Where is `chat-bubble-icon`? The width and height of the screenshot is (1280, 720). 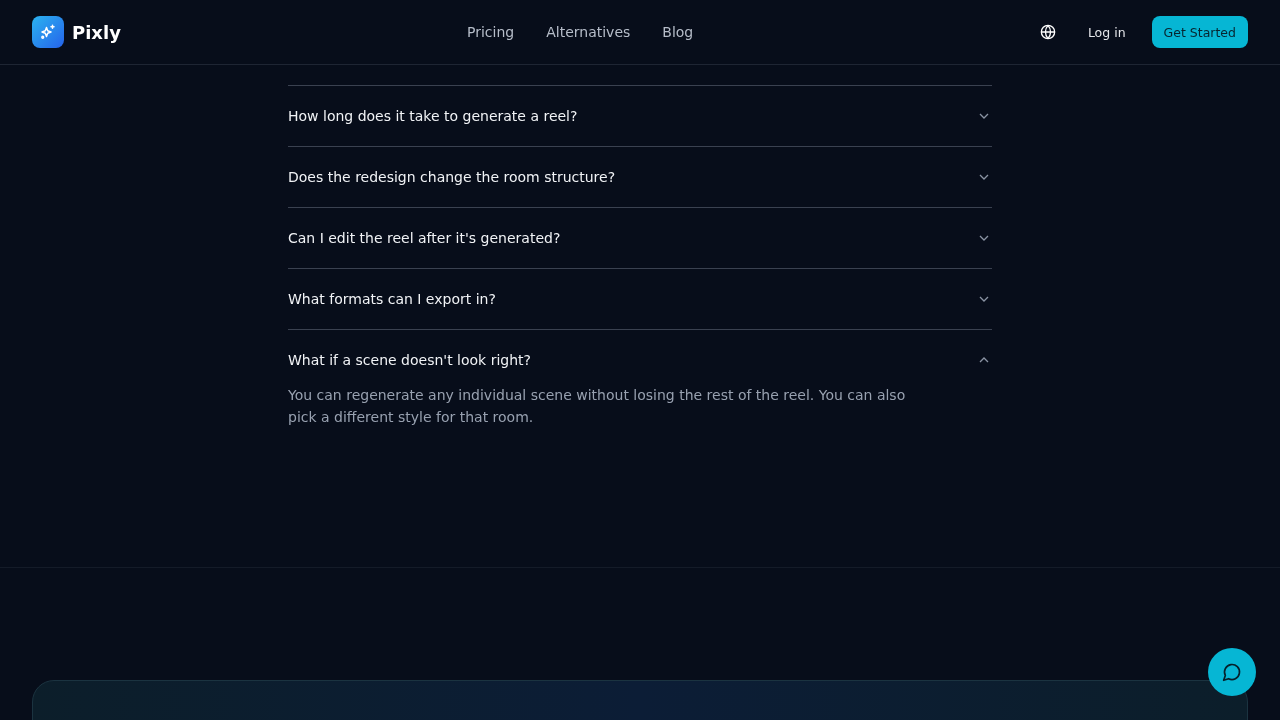 chat-bubble-icon is located at coordinates (1232, 672).